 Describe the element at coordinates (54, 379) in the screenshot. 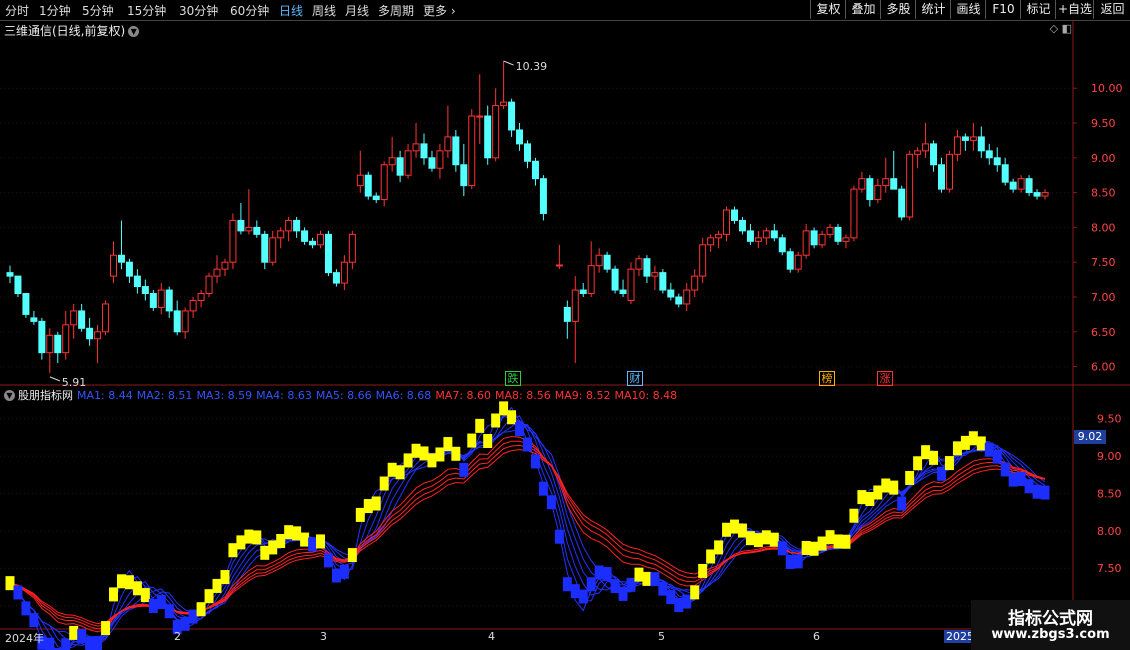

I see `low-pointer` at that location.